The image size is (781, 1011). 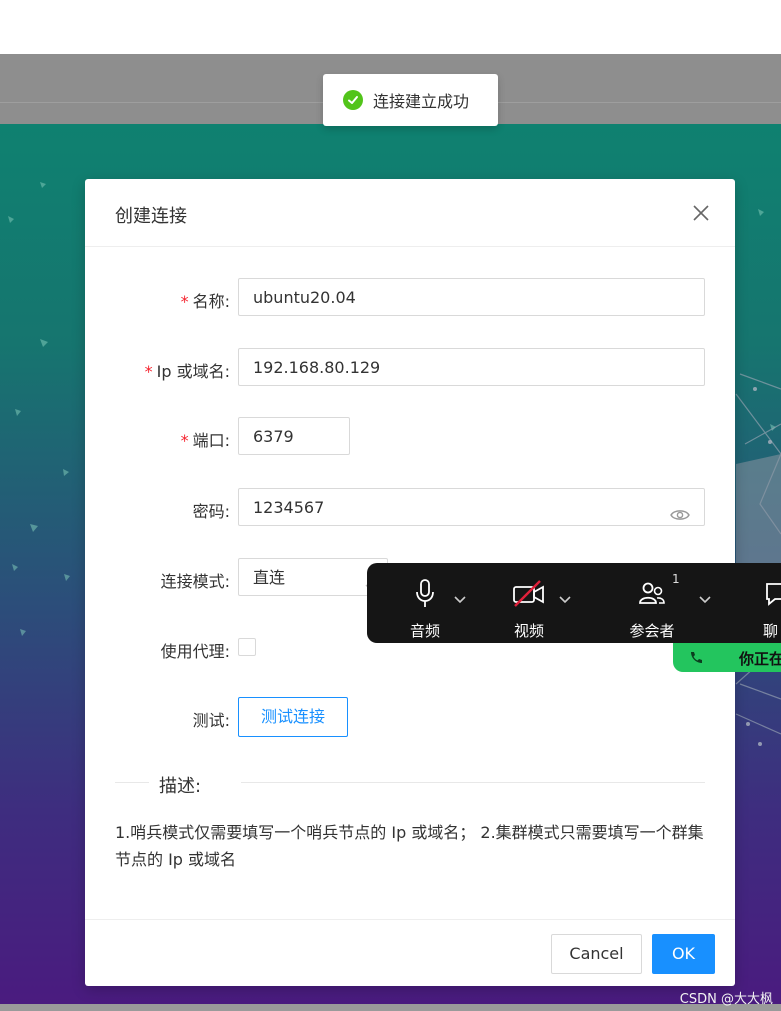 I want to click on ok-button: OK, so click(x=683, y=954).